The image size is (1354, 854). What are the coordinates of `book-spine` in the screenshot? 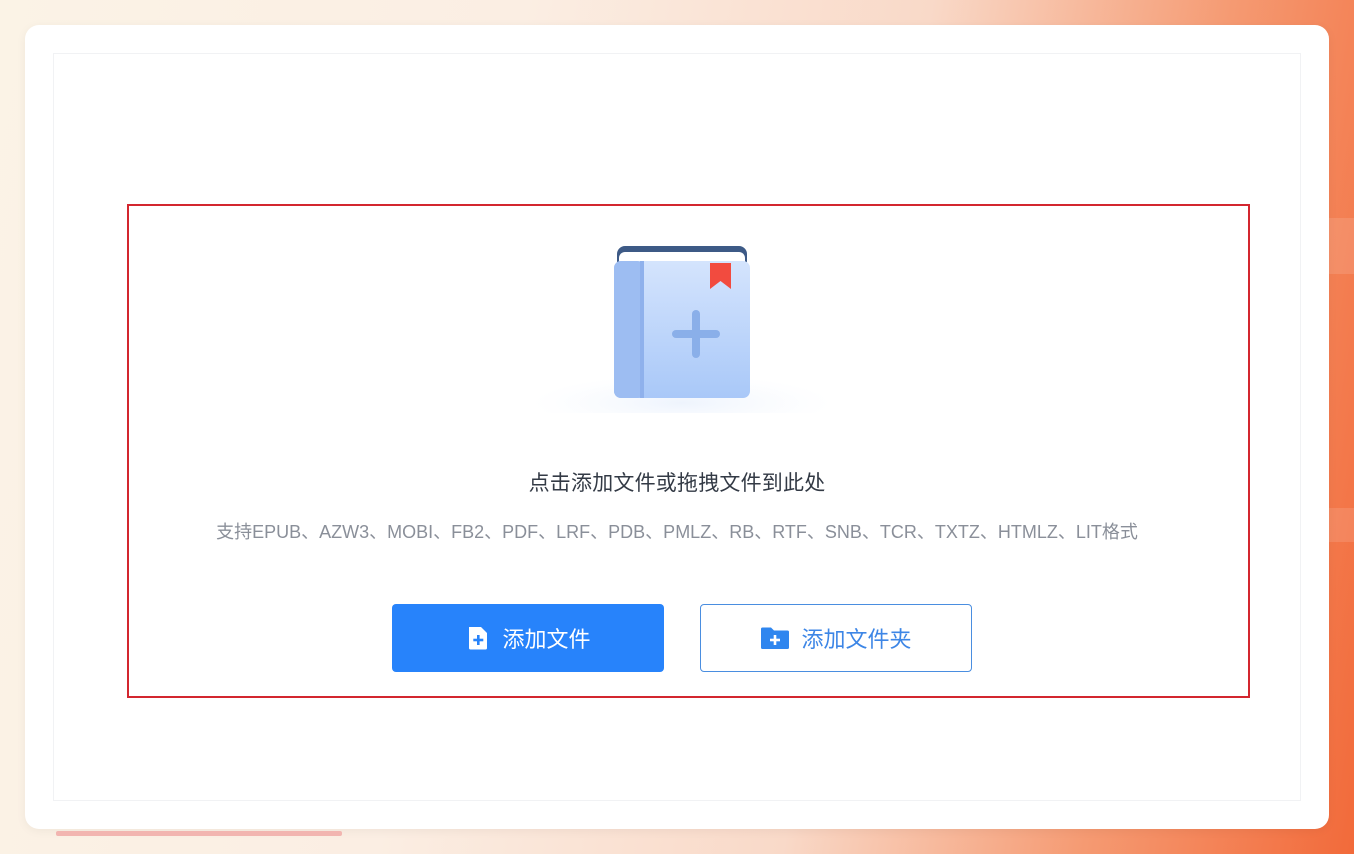 It's located at (629, 329).